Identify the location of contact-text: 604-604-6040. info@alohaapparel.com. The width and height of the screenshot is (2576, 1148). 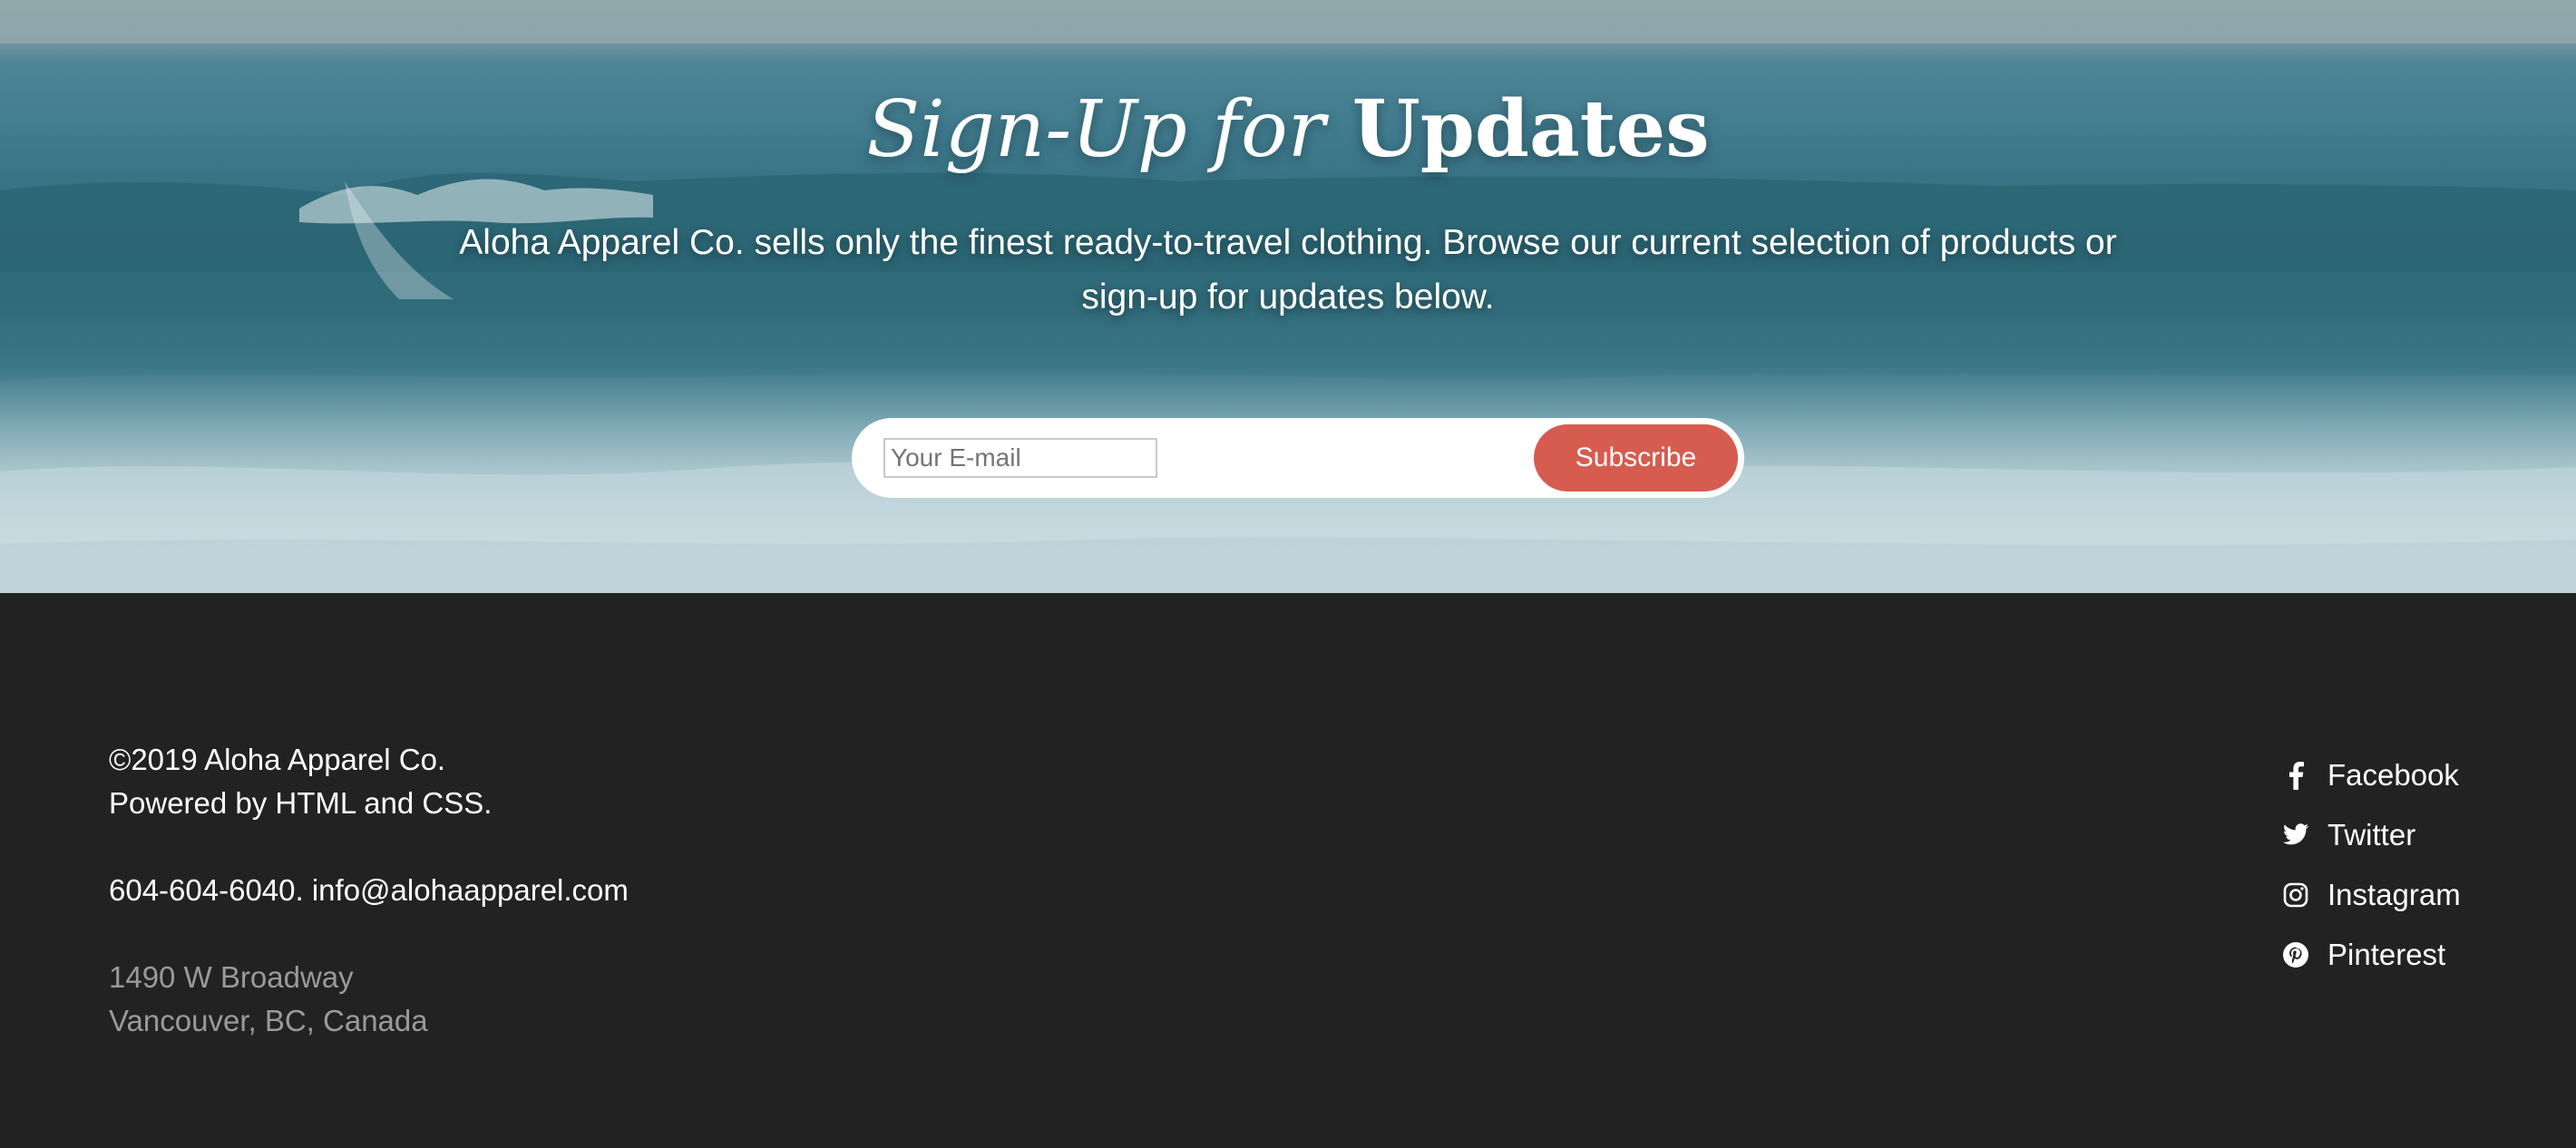
(369, 890).